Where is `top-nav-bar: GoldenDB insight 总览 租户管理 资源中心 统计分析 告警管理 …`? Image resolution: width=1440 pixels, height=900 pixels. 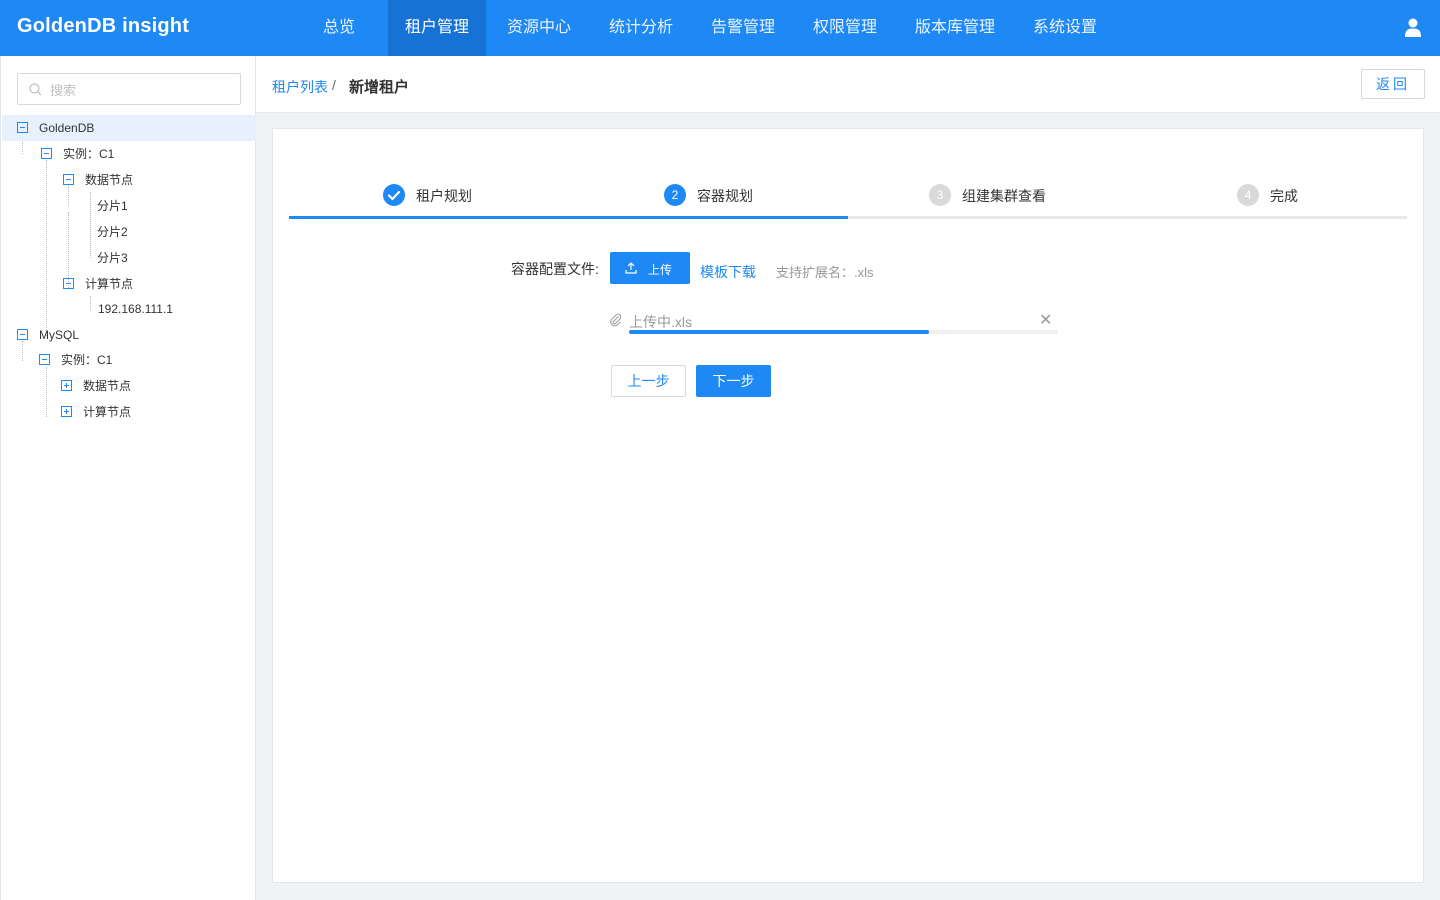
top-nav-bar: GoldenDB insight 总览 租户管理 资源中心 统计分析 告警管理 … is located at coordinates (720, 28).